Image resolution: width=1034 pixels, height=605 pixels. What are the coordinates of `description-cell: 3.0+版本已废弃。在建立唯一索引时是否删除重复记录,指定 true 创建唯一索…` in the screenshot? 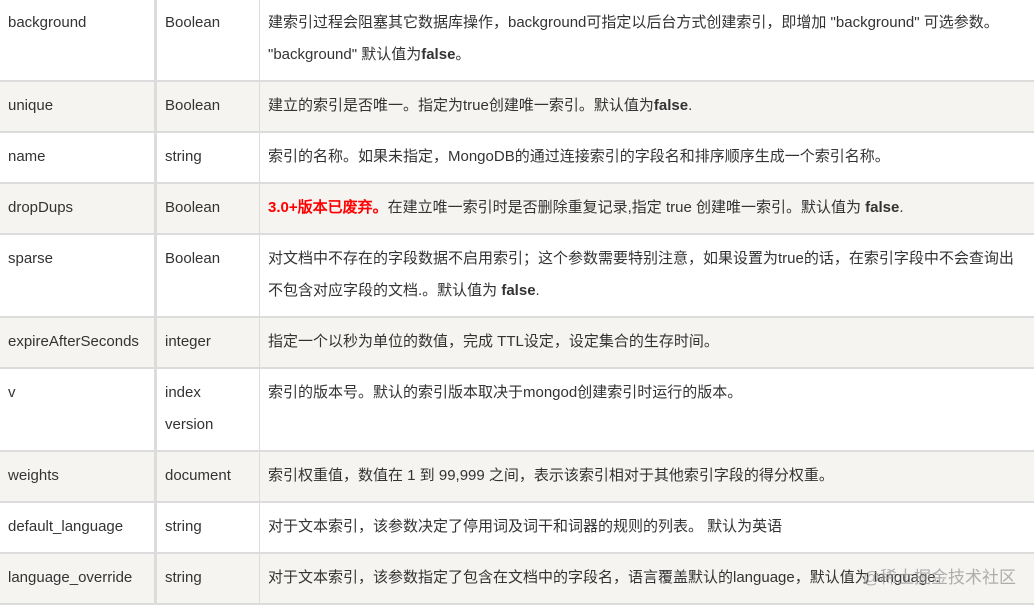 It's located at (647, 208).